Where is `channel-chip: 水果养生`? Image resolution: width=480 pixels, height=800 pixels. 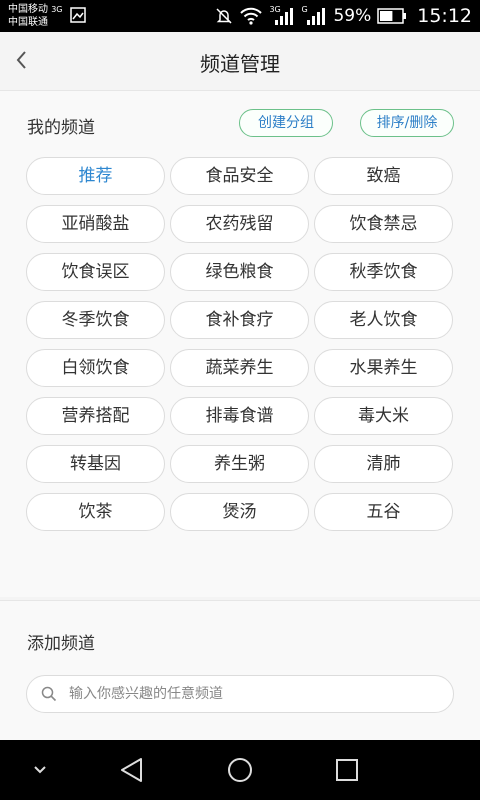
channel-chip: 水果养生 is located at coordinates (383, 368).